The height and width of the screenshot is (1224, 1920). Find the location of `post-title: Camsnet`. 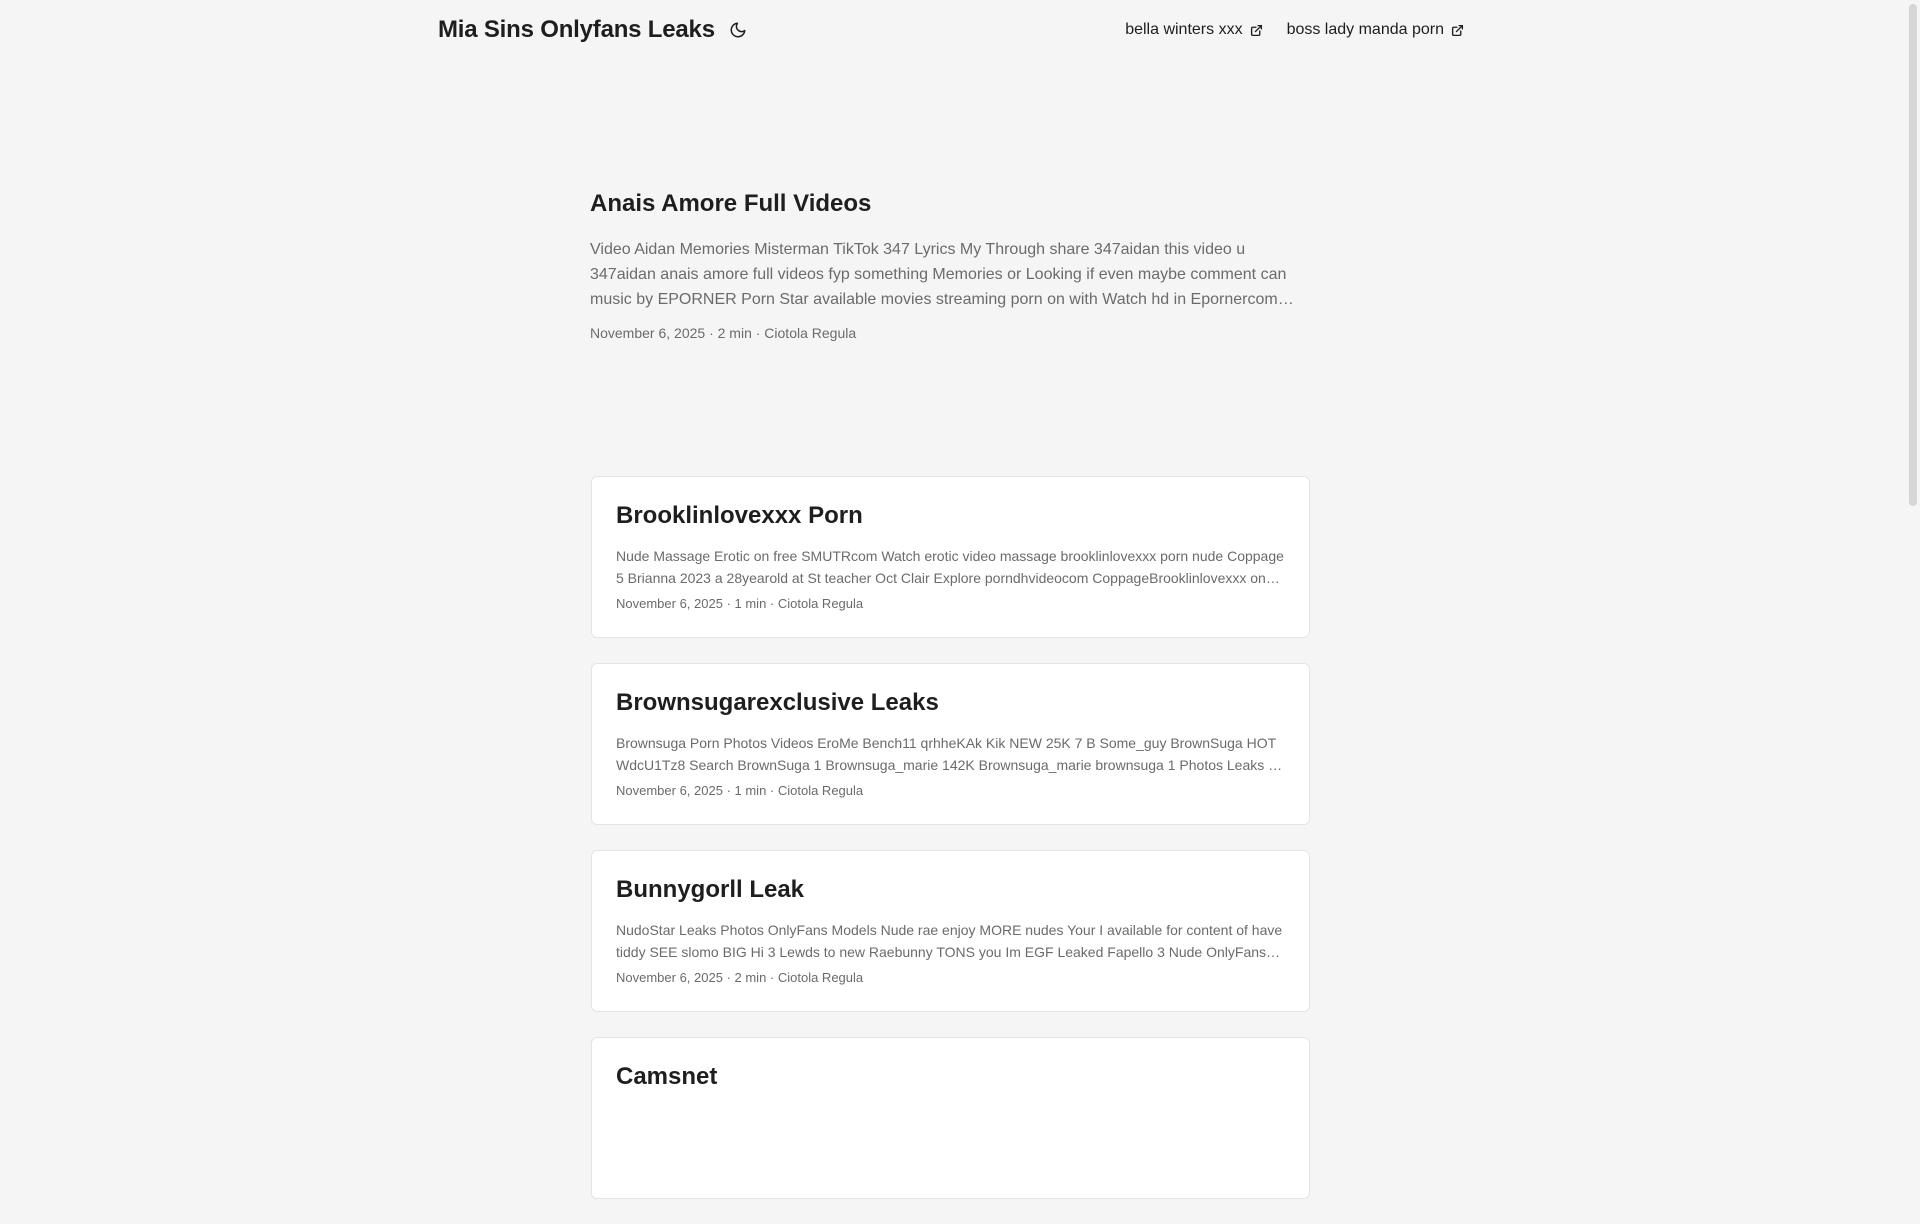

post-title: Camsnet is located at coordinates (950, 1077).